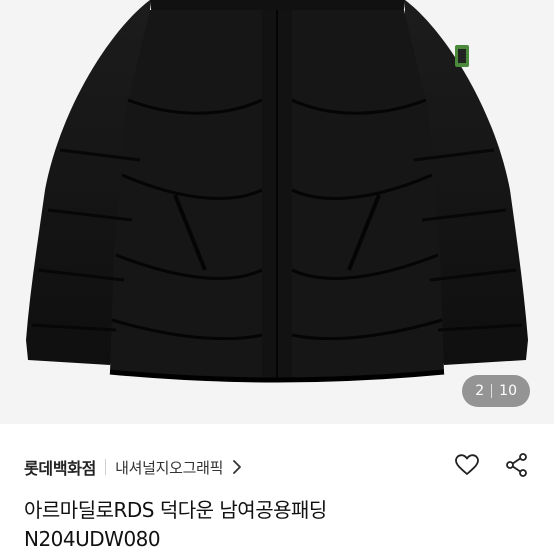 Image resolution: width=554 pixels, height=554 pixels. I want to click on image-counter: 2 10, so click(496, 391).